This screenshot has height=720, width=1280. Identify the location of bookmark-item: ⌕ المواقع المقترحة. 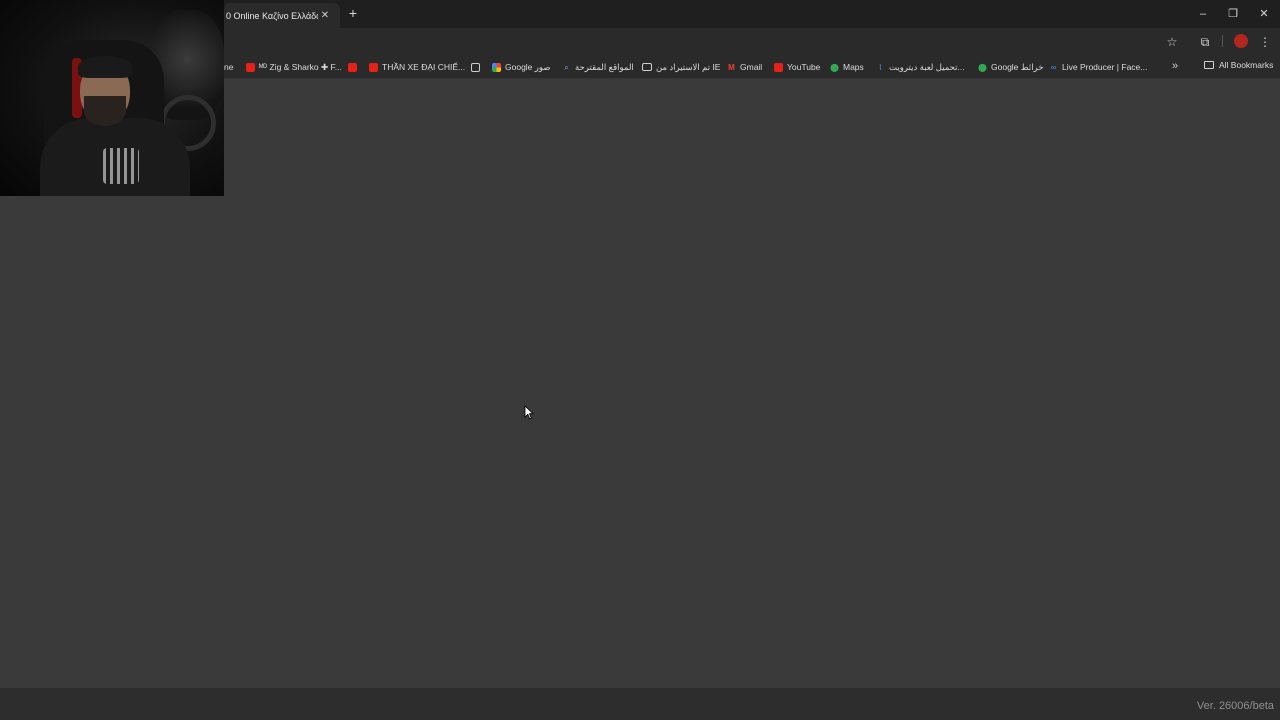
(598, 67).